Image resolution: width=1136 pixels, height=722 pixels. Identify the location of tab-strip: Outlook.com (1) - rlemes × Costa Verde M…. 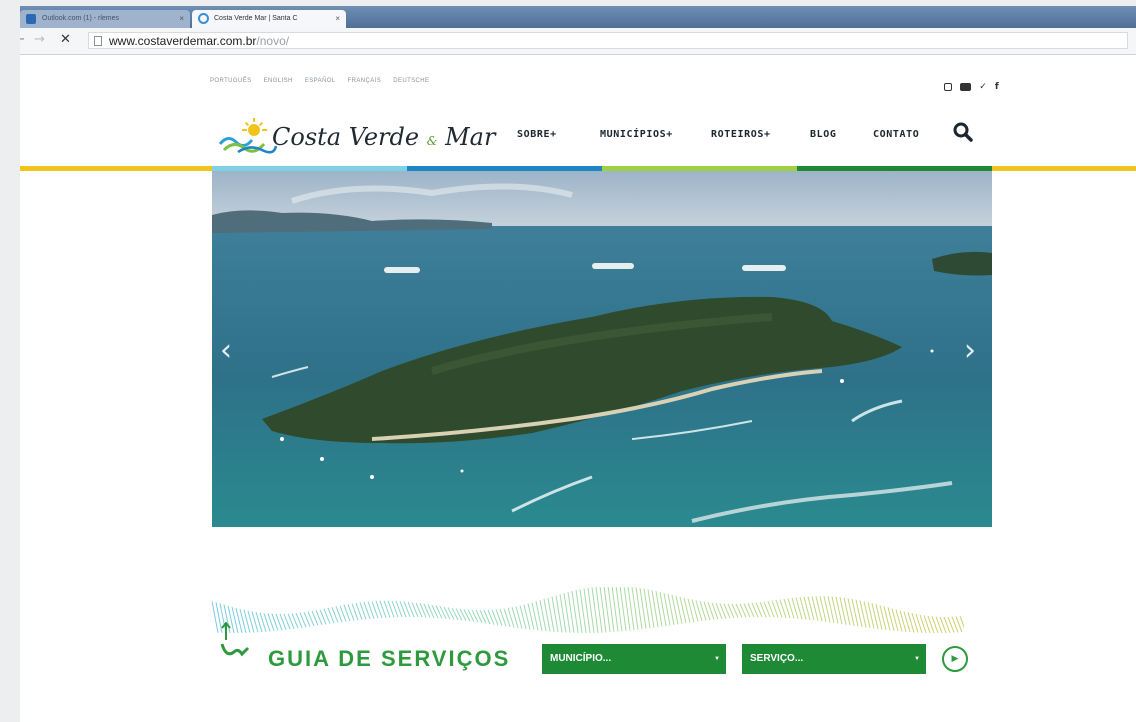
(578, 17).